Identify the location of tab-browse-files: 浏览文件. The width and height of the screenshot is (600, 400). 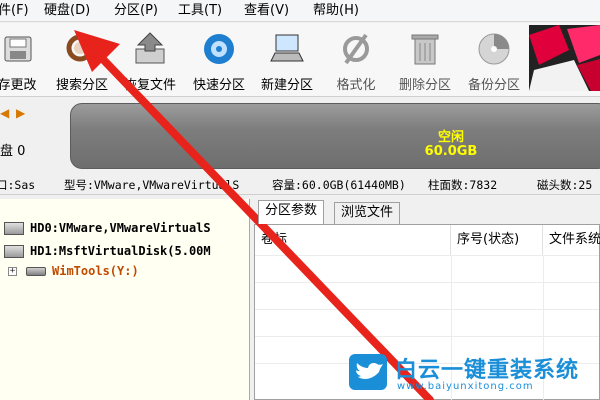
(367, 213).